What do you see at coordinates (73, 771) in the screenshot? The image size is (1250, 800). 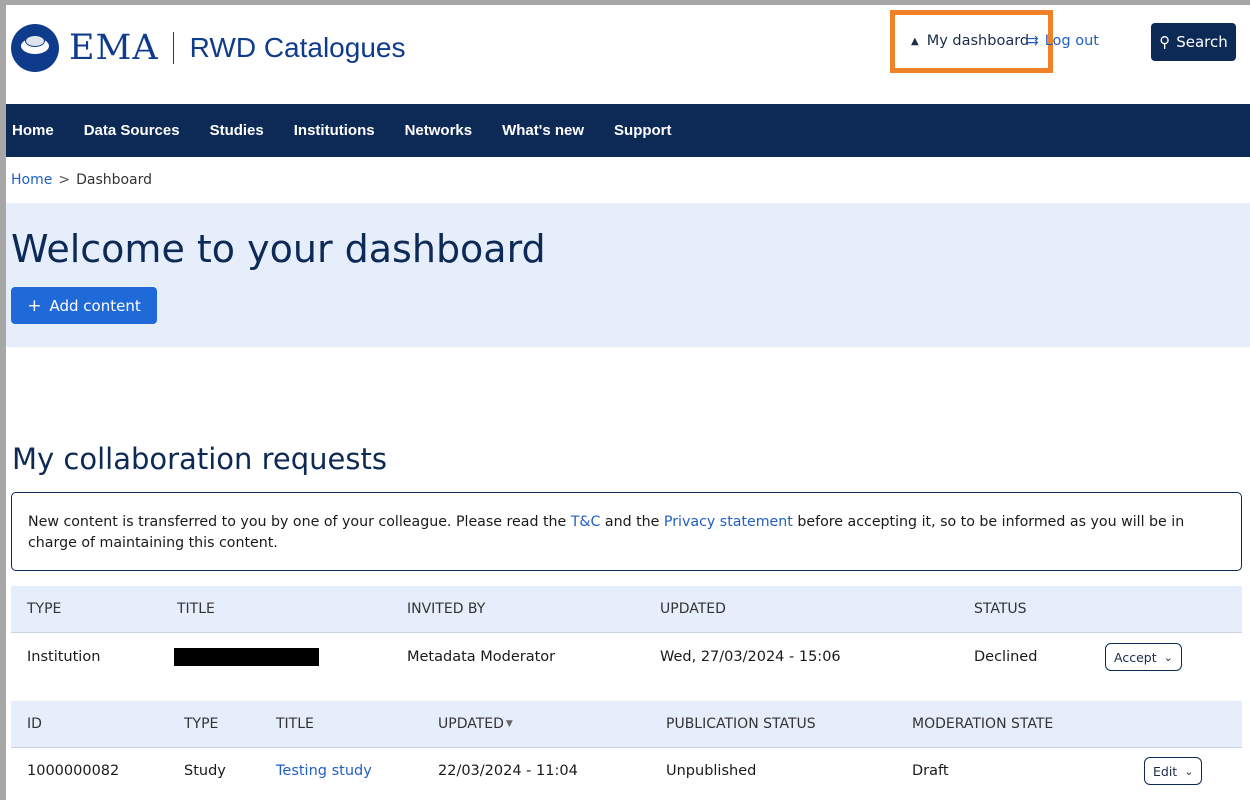 I see `cell-id: 1000000082` at bounding box center [73, 771].